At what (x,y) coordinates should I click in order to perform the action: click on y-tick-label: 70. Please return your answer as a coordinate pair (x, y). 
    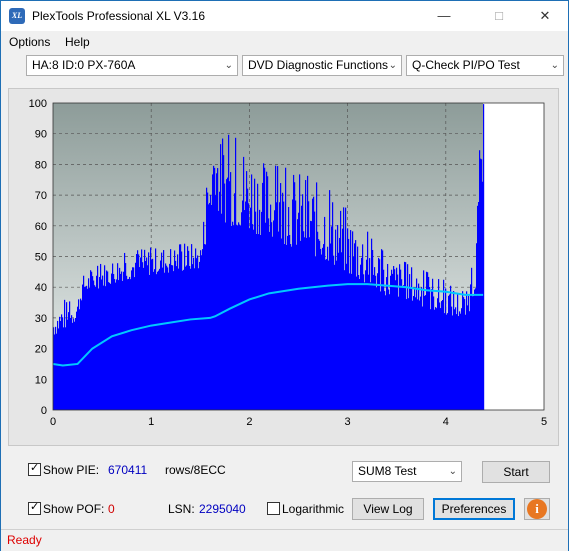
    Looking at the image, I should click on (41, 196).